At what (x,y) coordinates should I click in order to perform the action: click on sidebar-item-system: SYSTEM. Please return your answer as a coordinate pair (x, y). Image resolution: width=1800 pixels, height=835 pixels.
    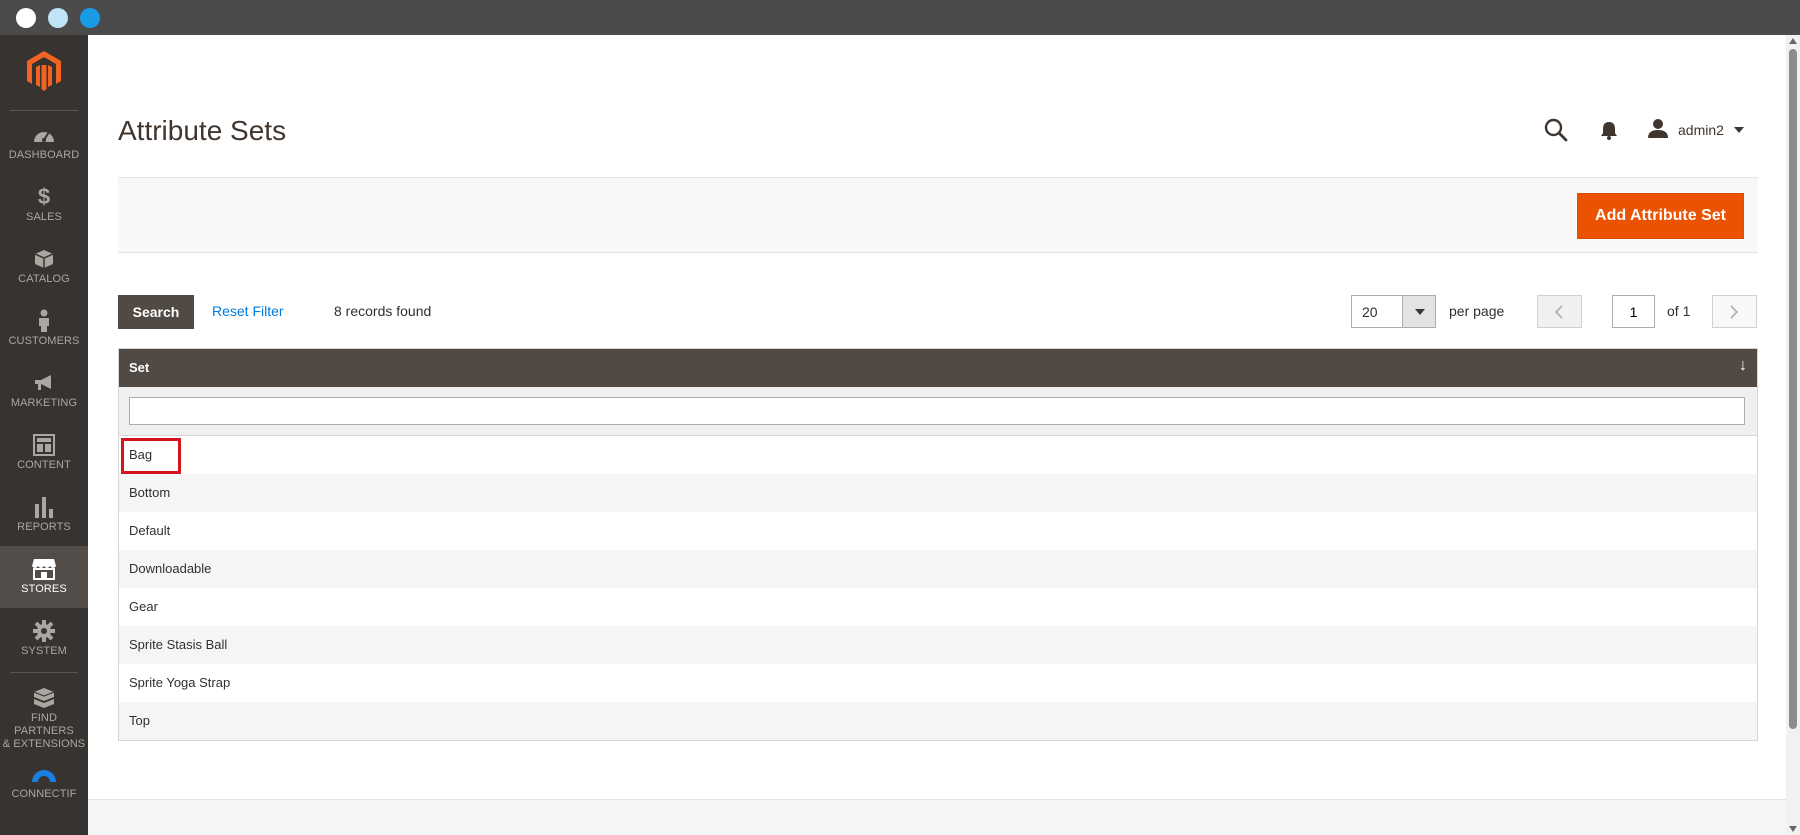
    Looking at the image, I should click on (44, 639).